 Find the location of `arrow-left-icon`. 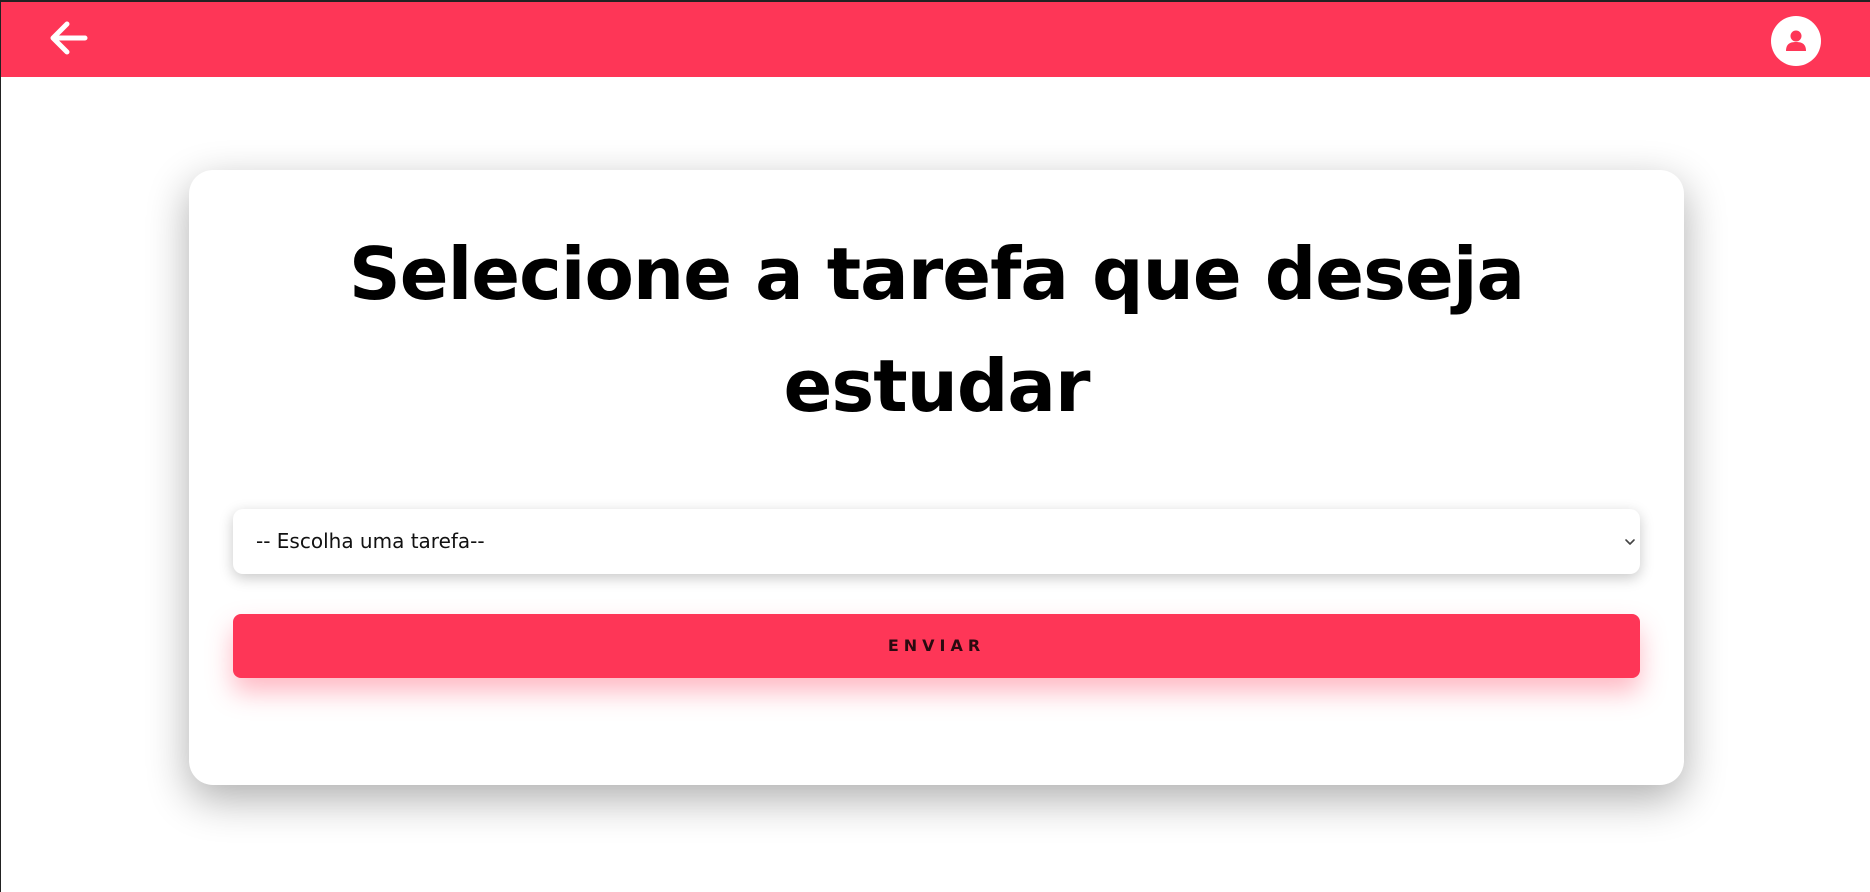

arrow-left-icon is located at coordinates (69, 38).